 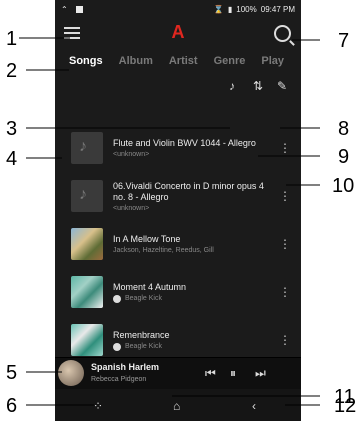 I want to click on tab-artist: Artist, so click(x=183, y=61).